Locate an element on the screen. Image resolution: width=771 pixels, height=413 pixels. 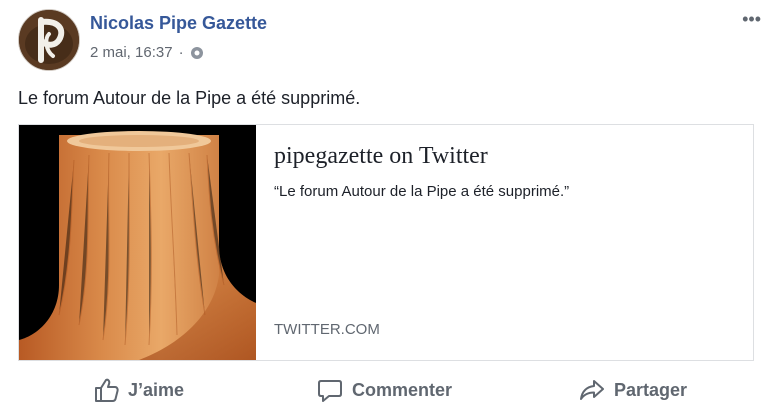
comment-button: Commenter is located at coordinates (384, 390).